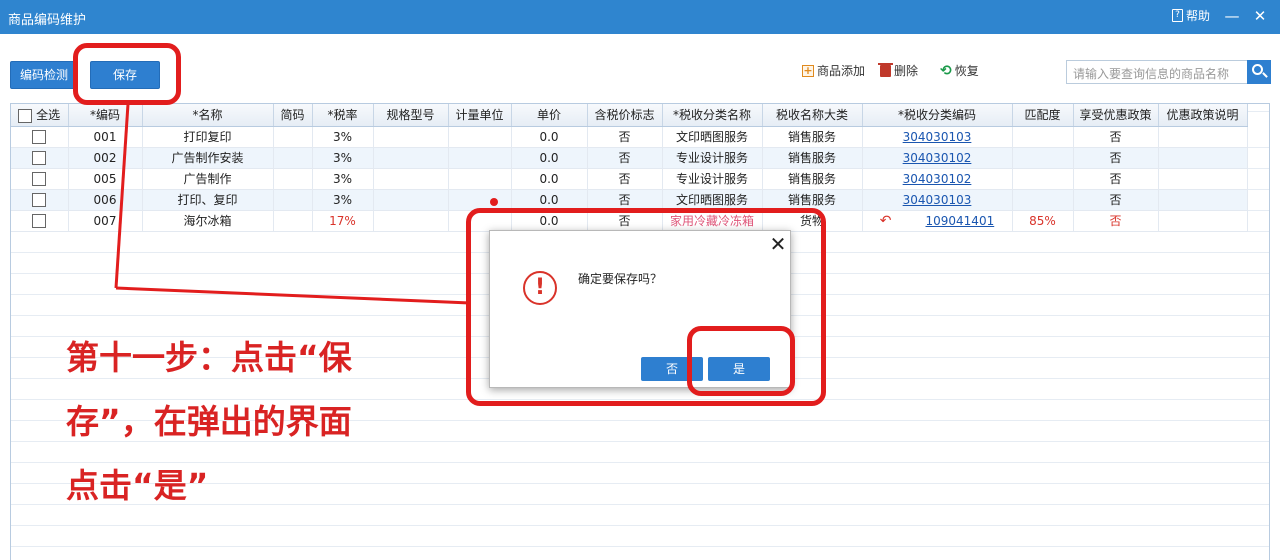 This screenshot has height=560, width=1280. I want to click on no-button: 否, so click(672, 369).